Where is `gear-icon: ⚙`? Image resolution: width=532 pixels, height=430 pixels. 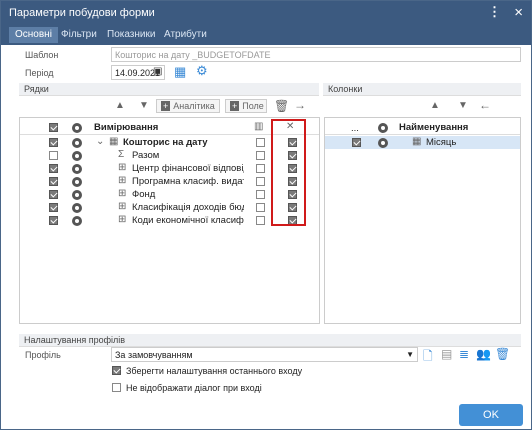
gear-icon: ⚙ is located at coordinates (202, 71).